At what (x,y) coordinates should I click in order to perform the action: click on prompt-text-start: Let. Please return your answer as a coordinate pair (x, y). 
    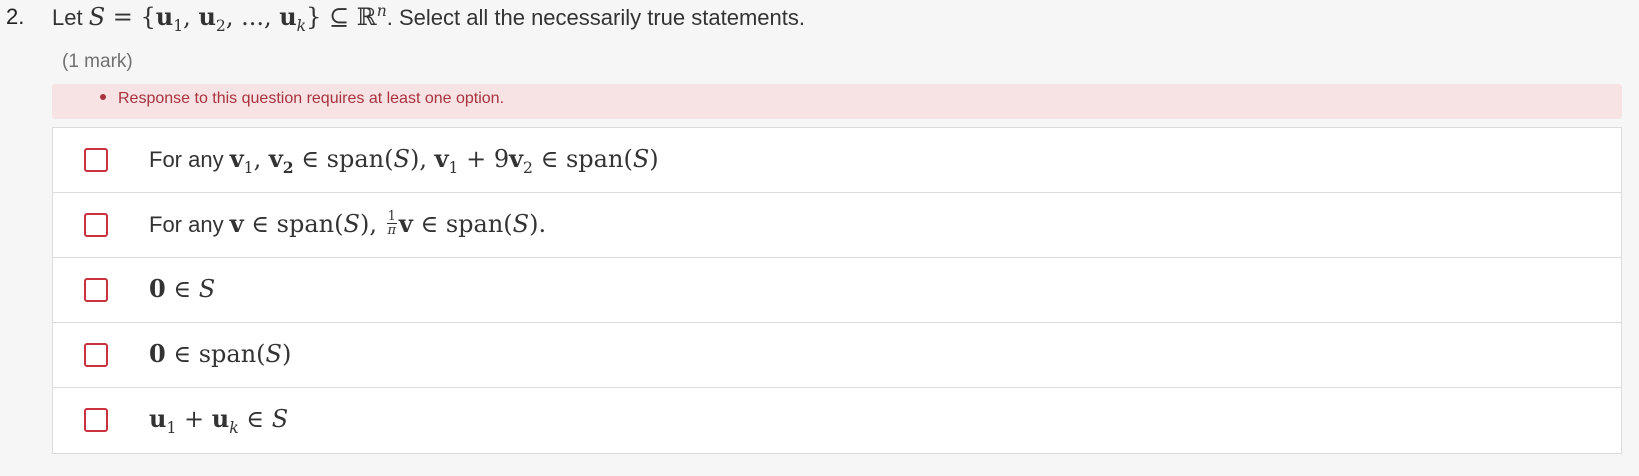
    Looking at the image, I should click on (70, 17).